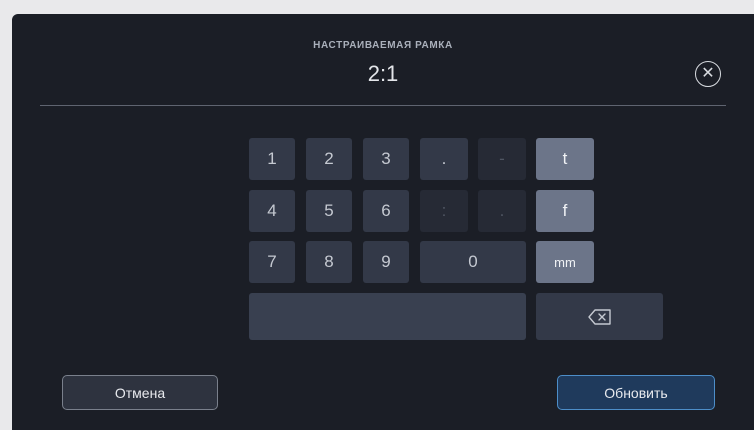 This screenshot has width=754, height=430. What do you see at coordinates (386, 262) in the screenshot?
I see `key-9: 9` at bounding box center [386, 262].